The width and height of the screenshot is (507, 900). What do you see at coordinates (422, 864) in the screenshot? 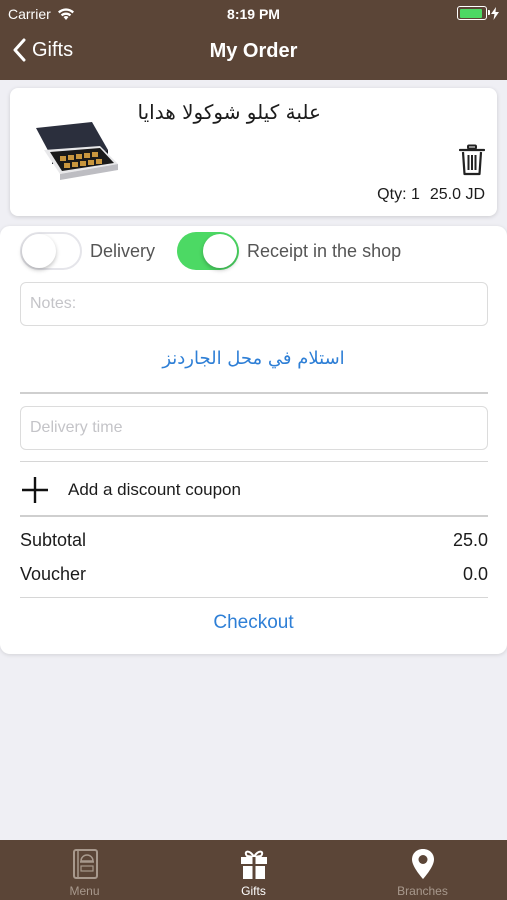
I see `location-pin-icon` at bounding box center [422, 864].